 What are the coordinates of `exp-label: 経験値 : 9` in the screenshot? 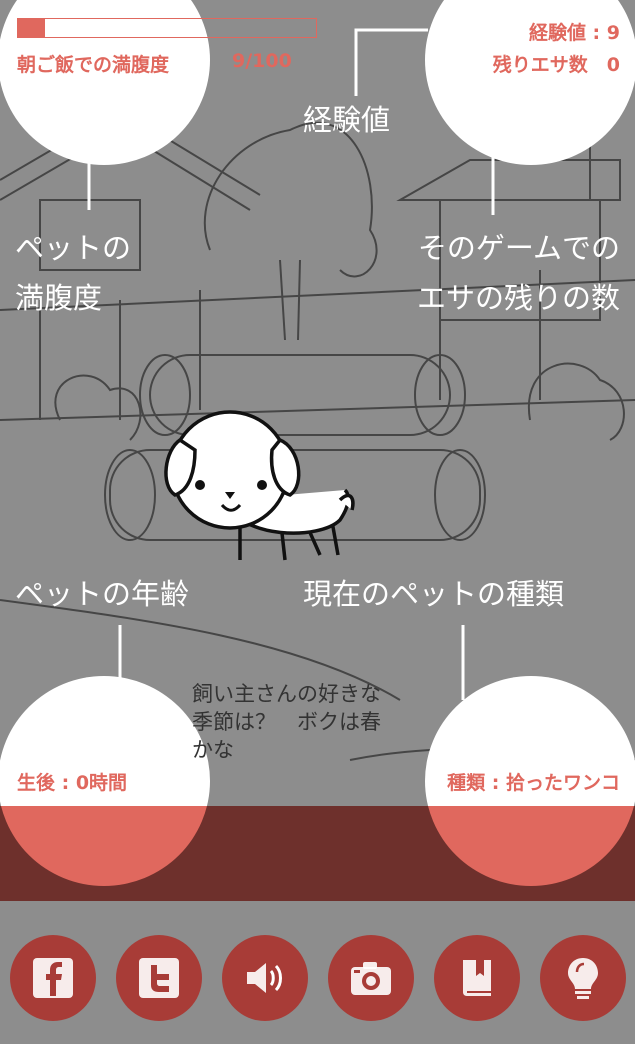 It's located at (574, 33).